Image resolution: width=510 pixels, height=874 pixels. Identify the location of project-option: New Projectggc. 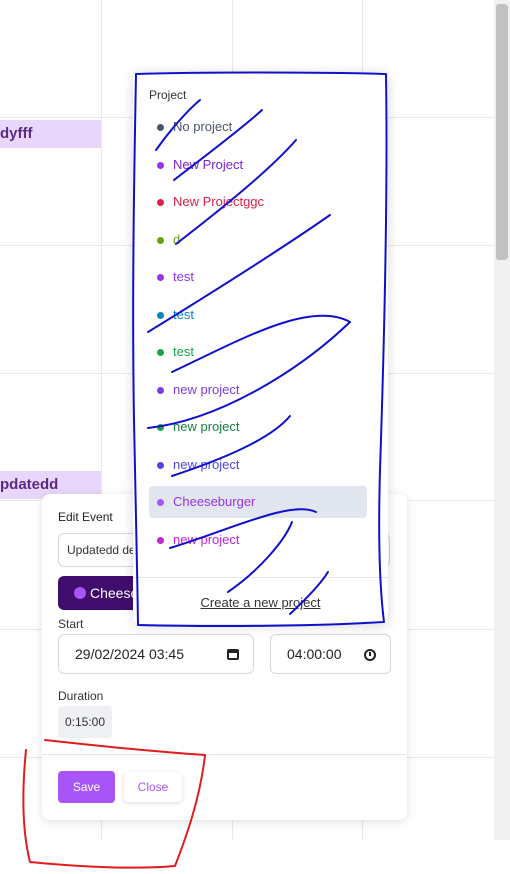
(258, 202).